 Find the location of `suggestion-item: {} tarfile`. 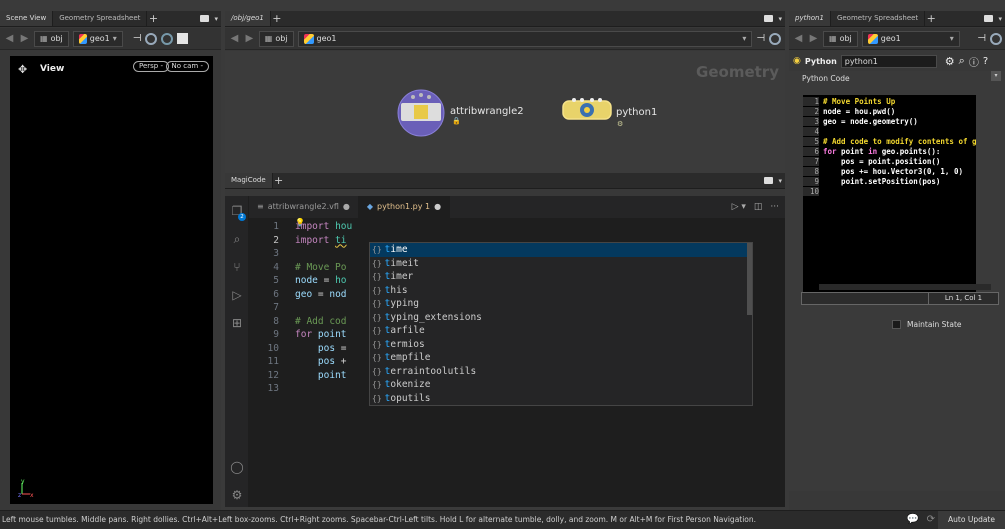

suggestion-item: {} tarfile is located at coordinates (561, 331).